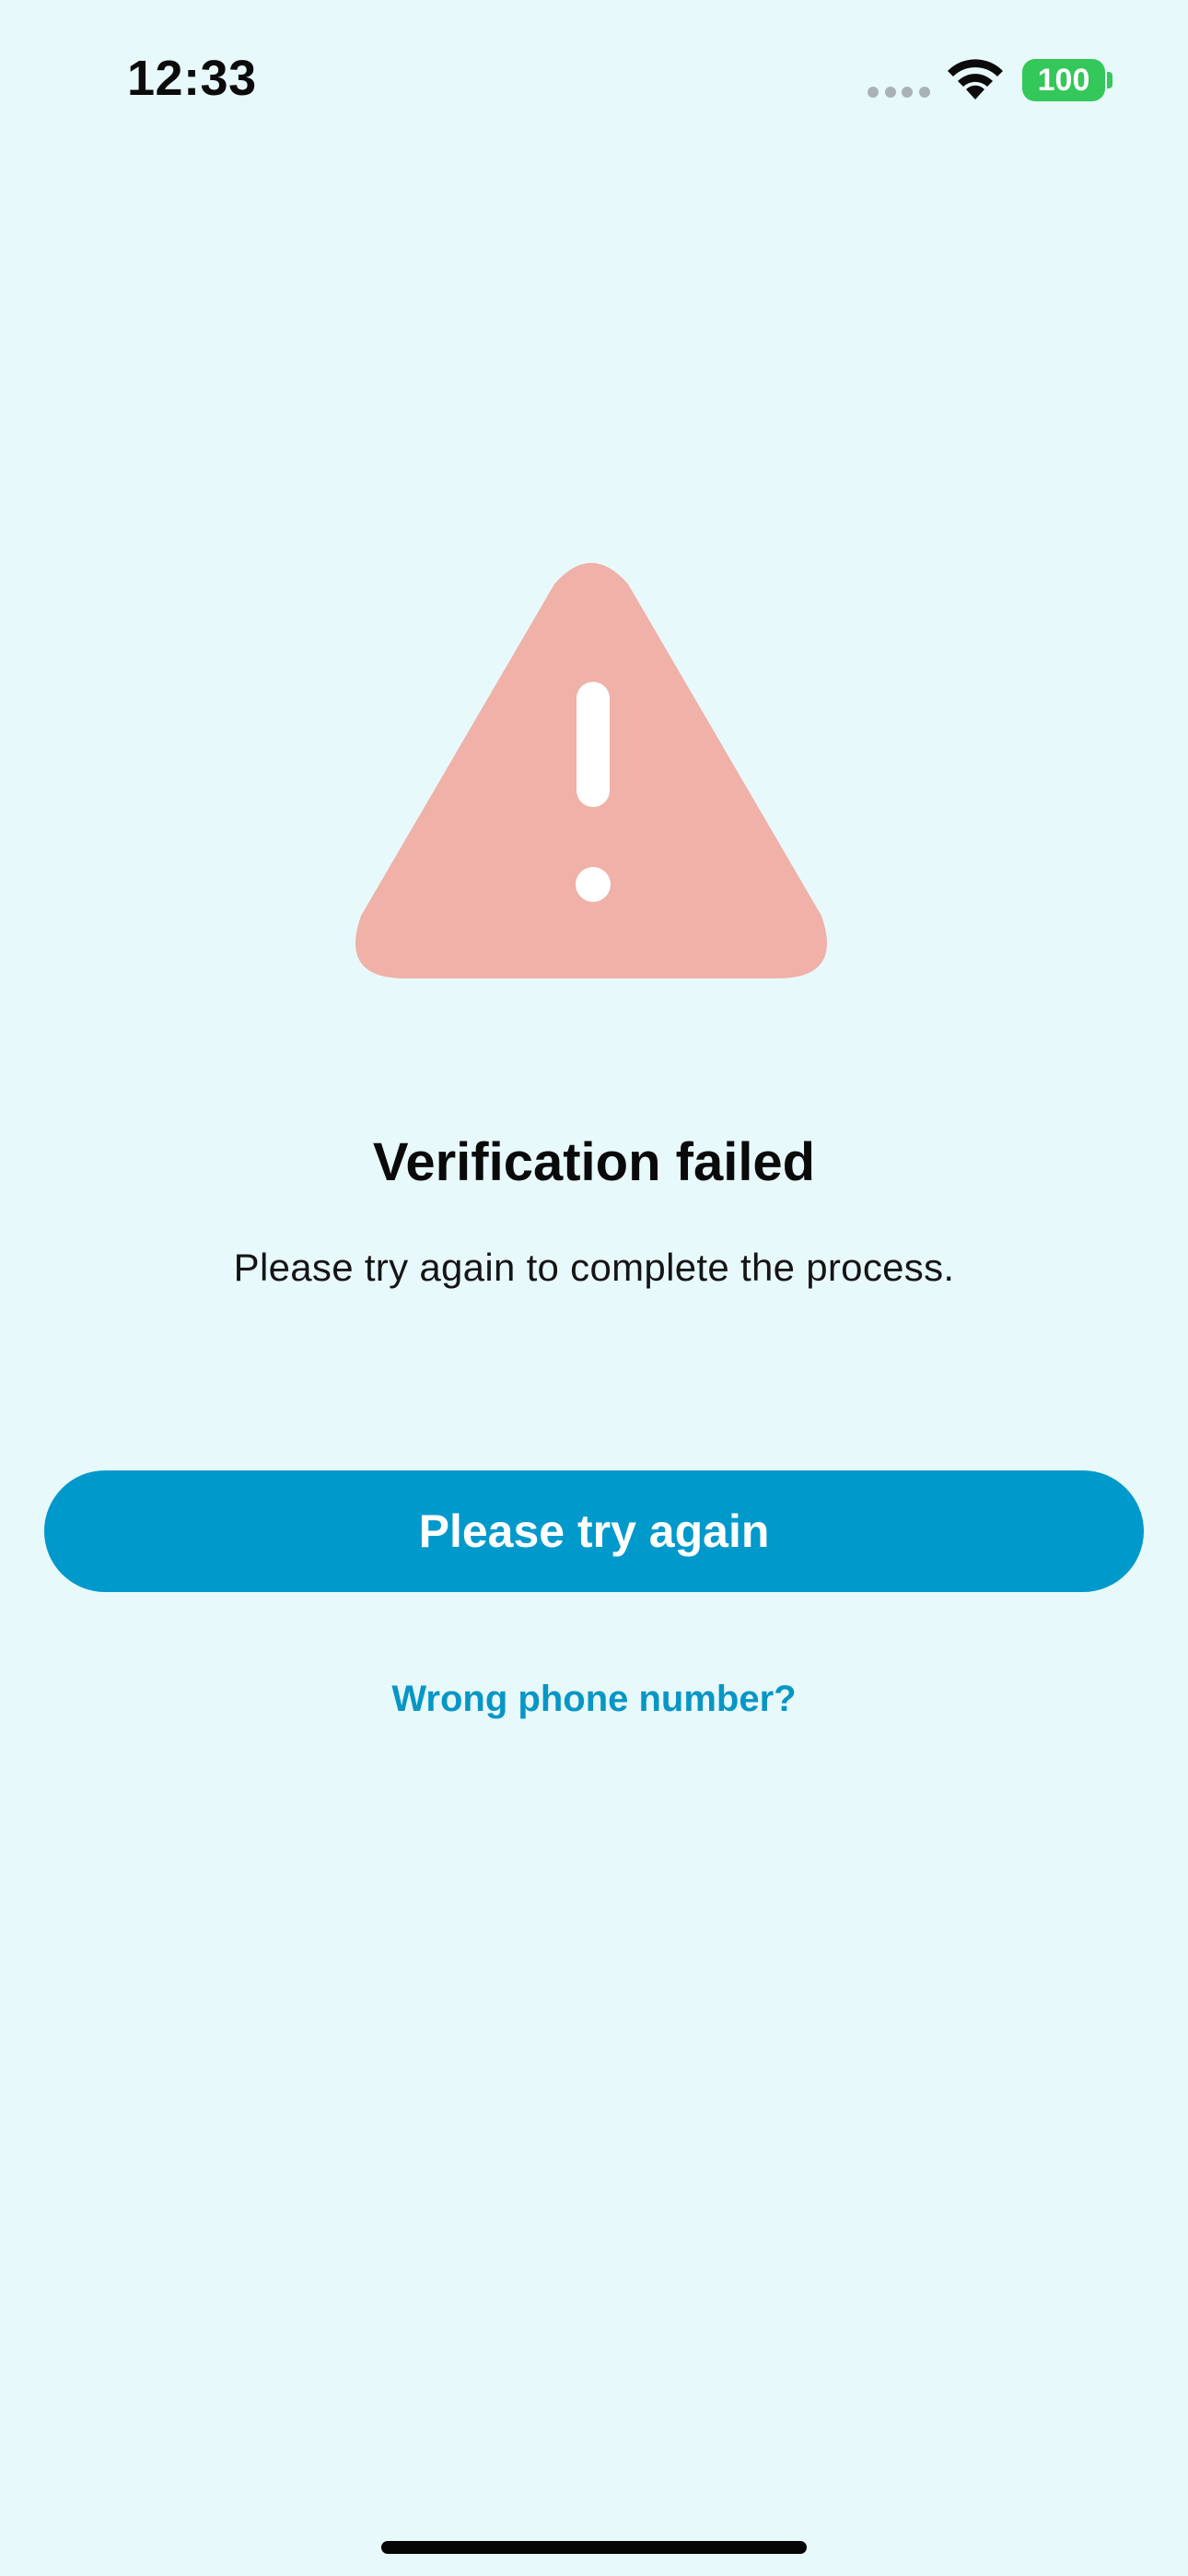  I want to click on status-bar: 12:33 100, so click(594, 78).